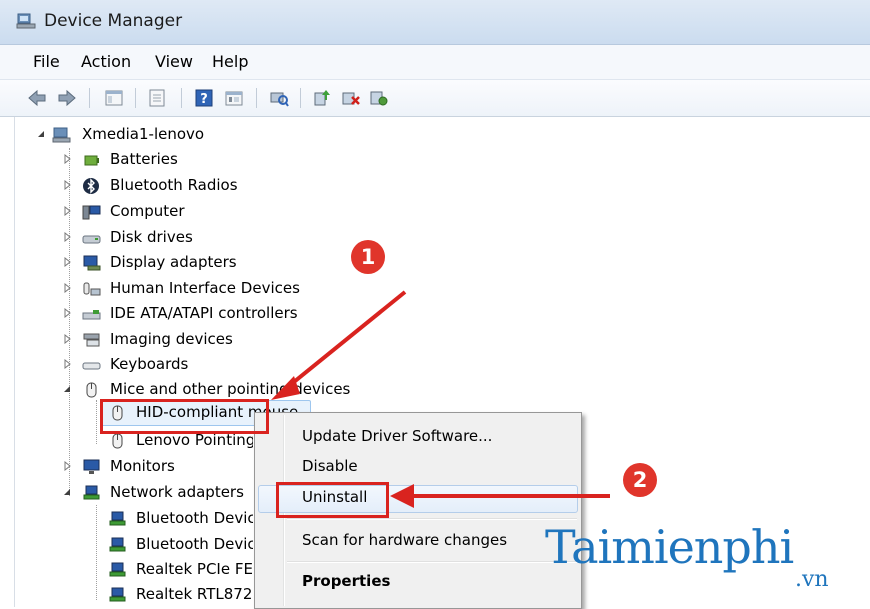  Describe the element at coordinates (174, 61) in the screenshot. I see `menu-view: View` at that location.